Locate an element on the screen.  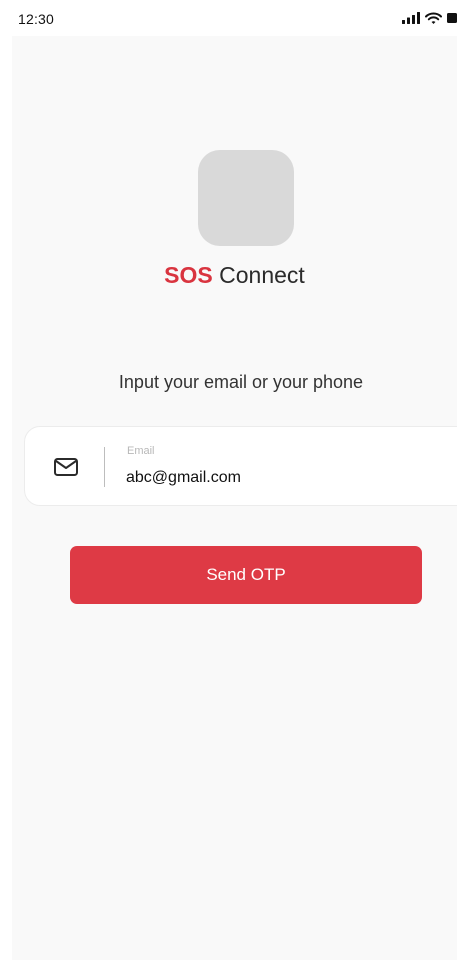
email-input is located at coordinates (291, 478).